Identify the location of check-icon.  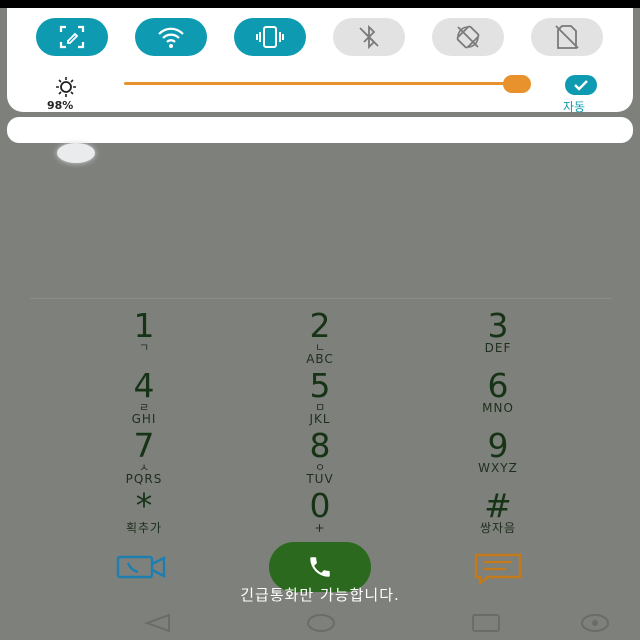
(581, 85).